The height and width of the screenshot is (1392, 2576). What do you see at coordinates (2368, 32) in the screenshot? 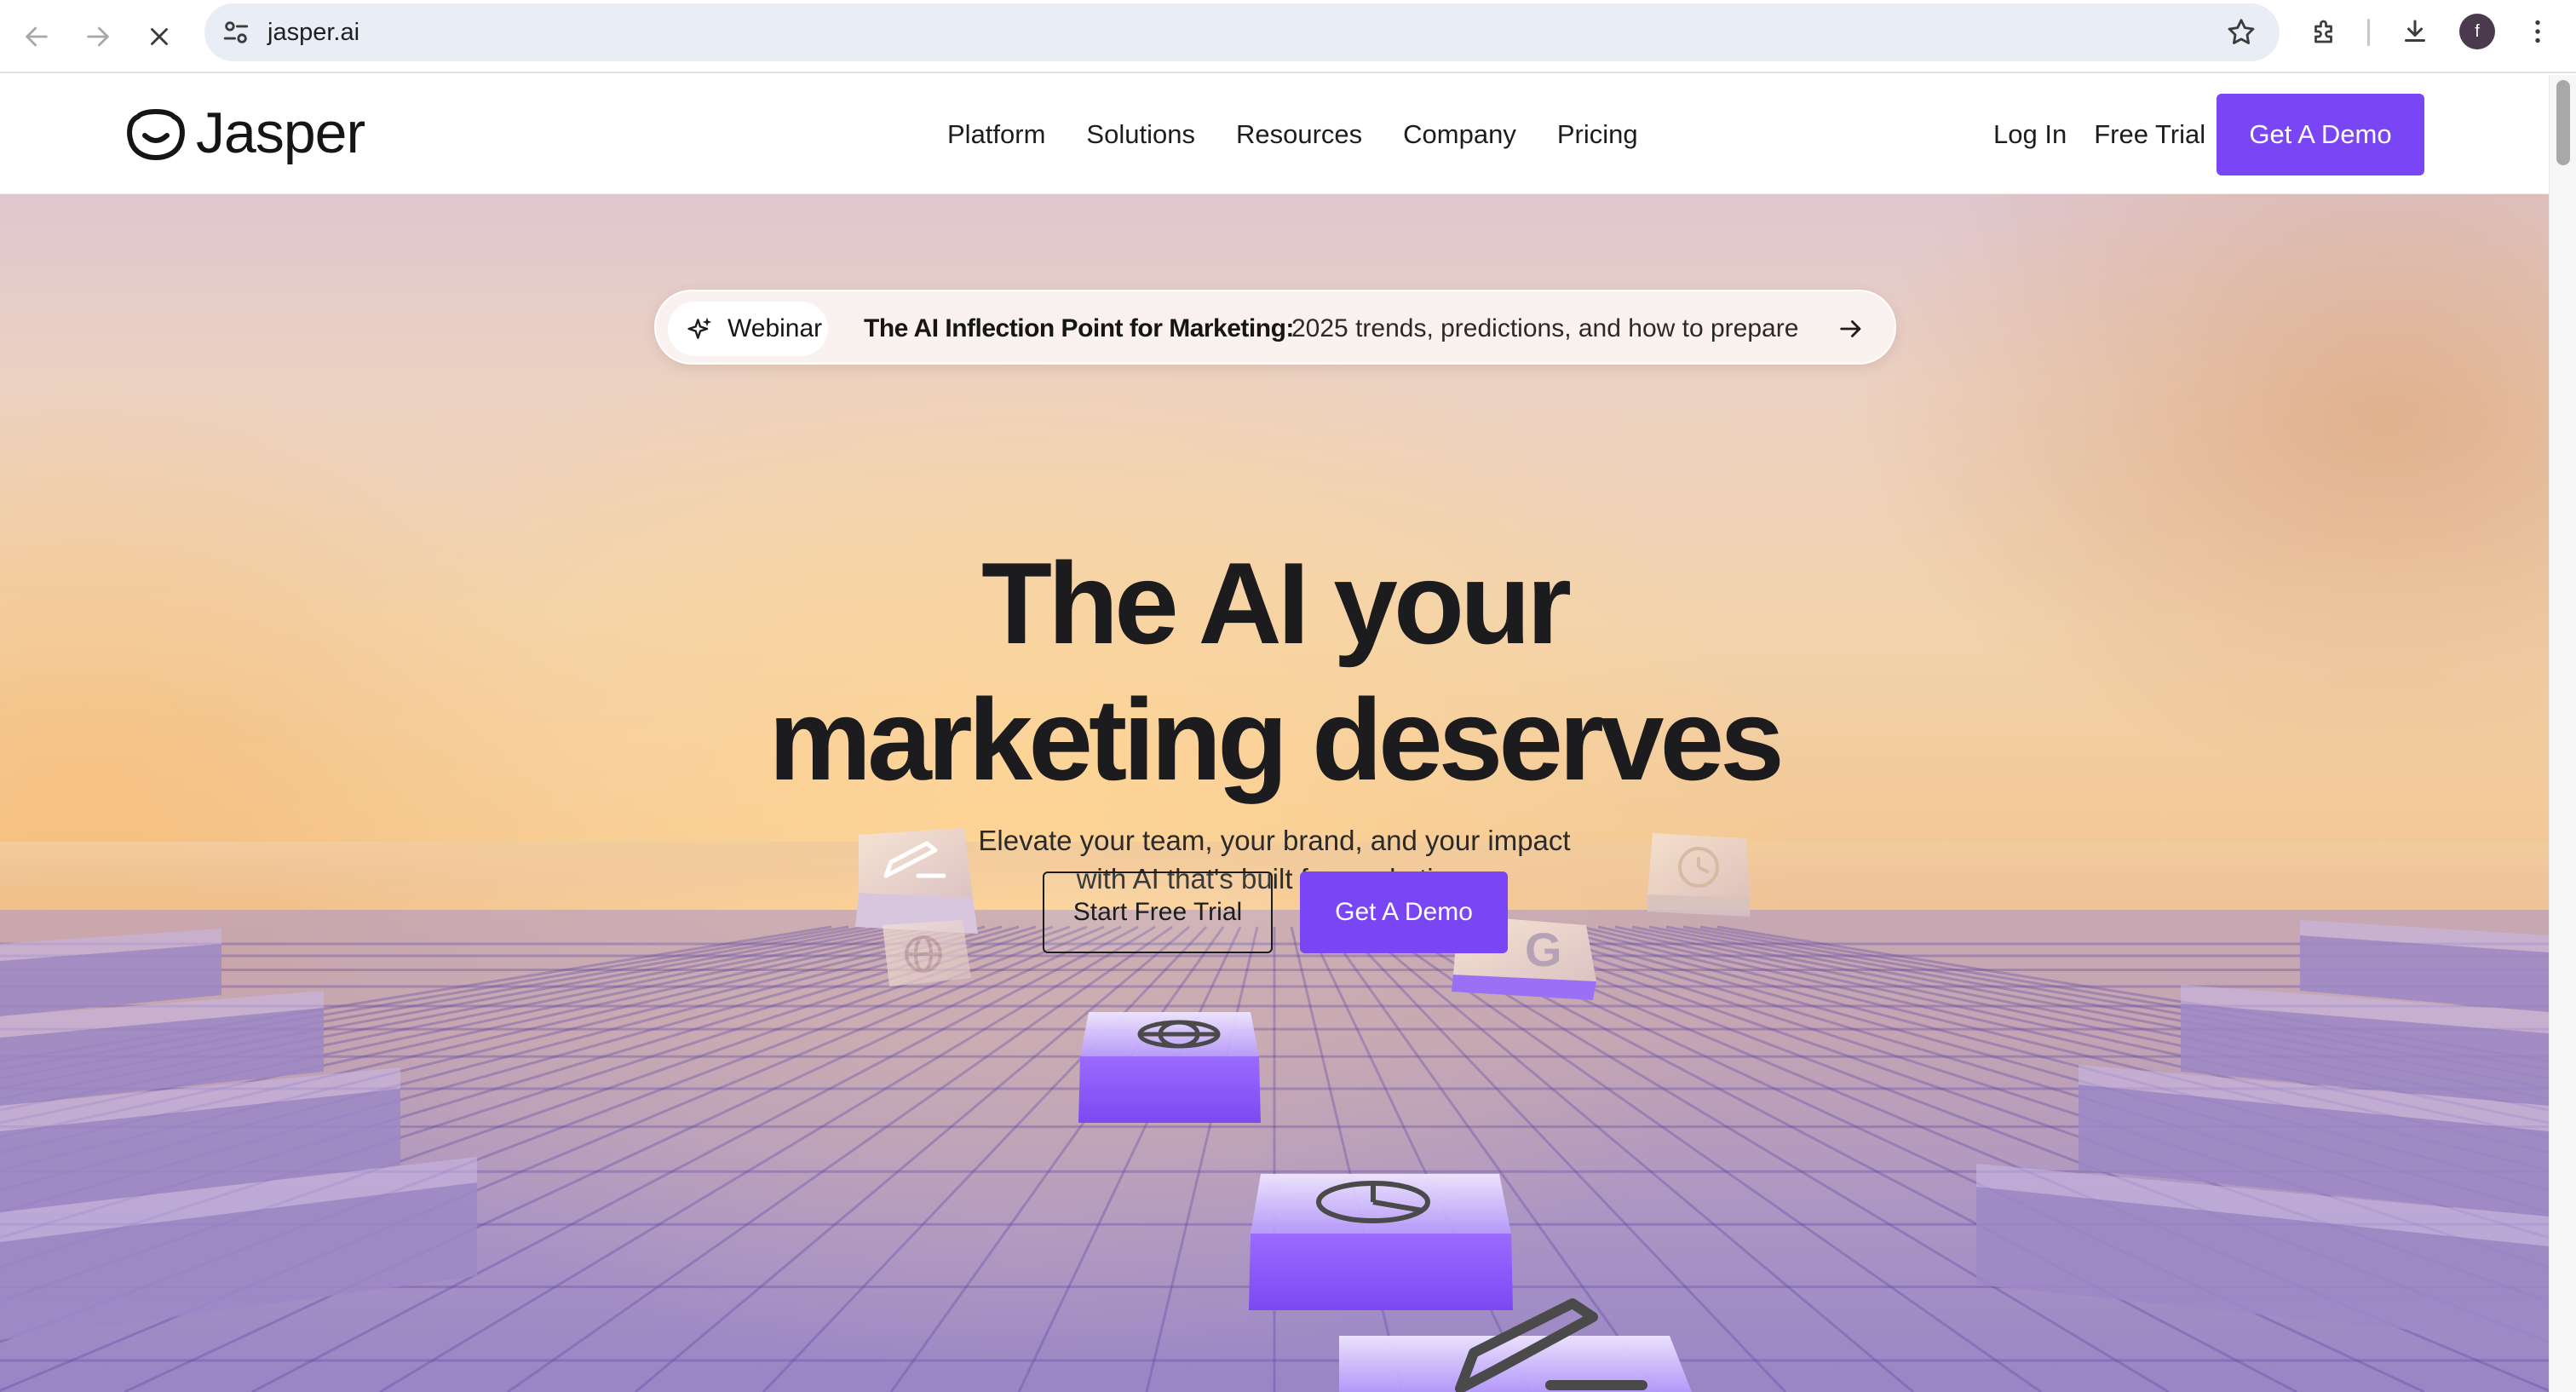
I see `toolbar-divider` at bounding box center [2368, 32].